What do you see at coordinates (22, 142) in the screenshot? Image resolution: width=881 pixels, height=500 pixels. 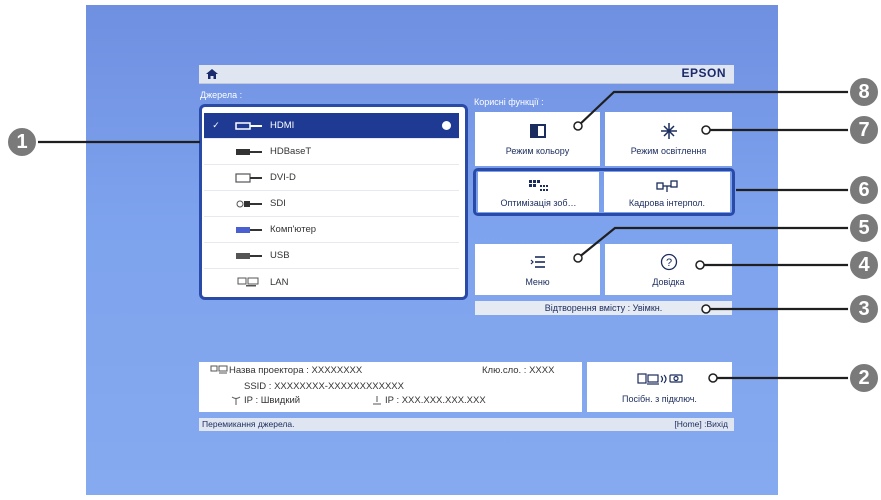 I see `callout-1: 1` at bounding box center [22, 142].